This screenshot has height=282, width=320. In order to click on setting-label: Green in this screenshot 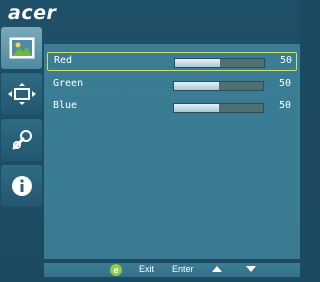, I will do `click(68, 83)`.